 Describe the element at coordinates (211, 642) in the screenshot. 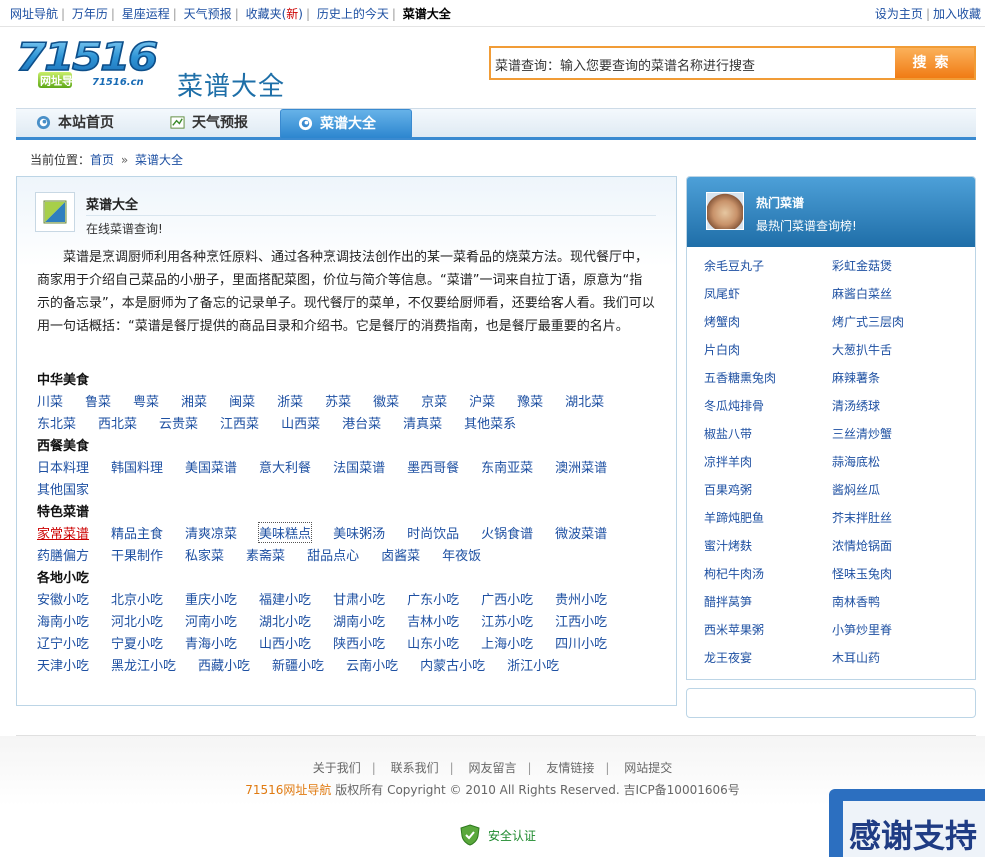

I see `category-link: 青海小吃` at that location.